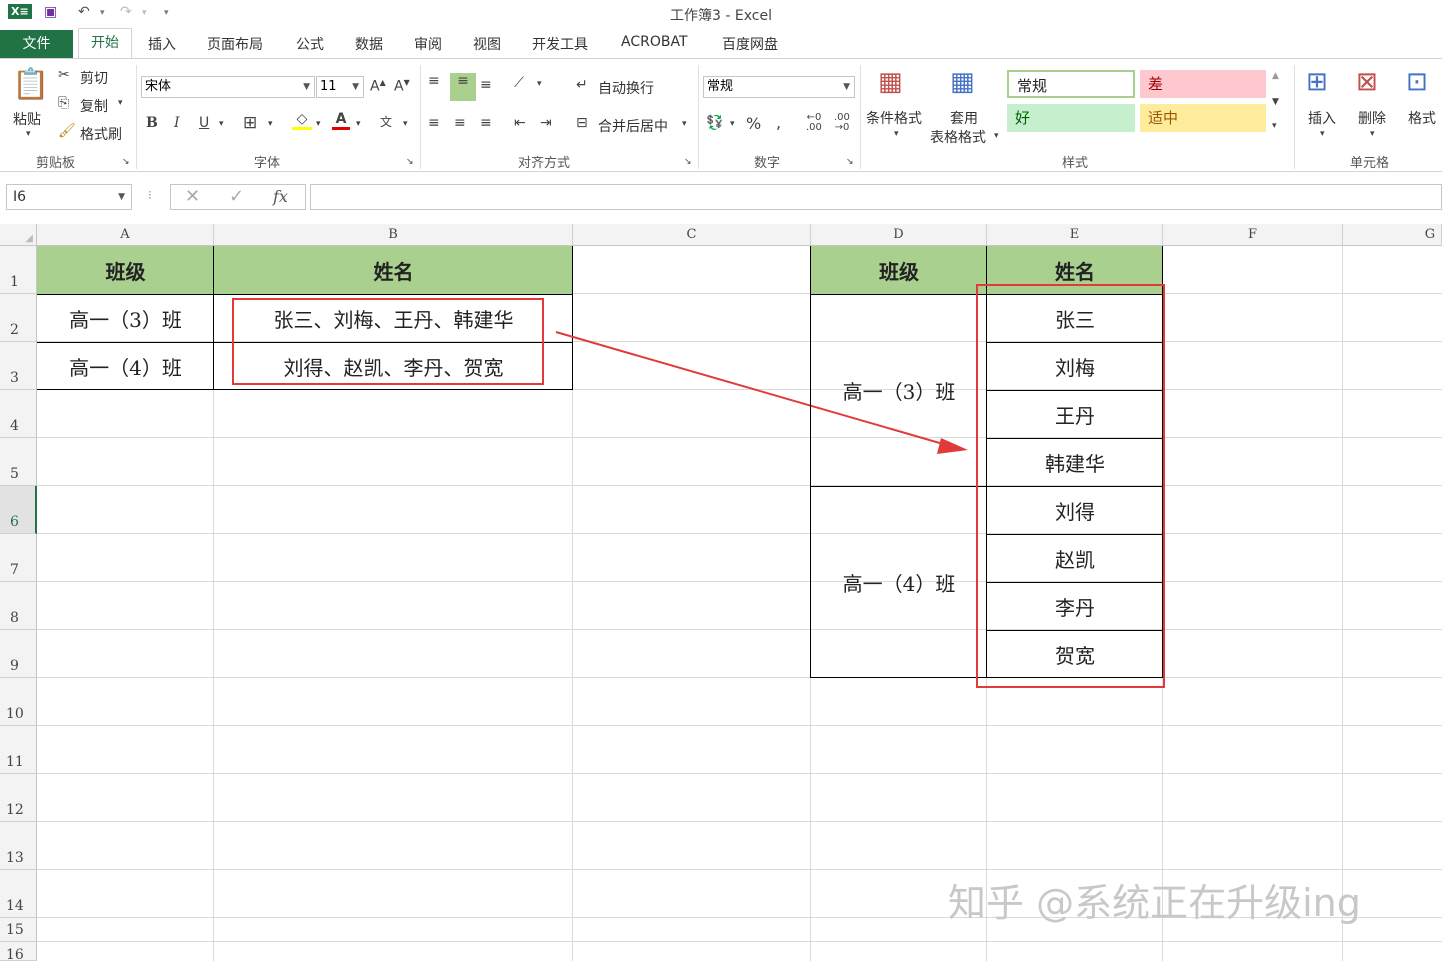 The image size is (1442, 968). Describe the element at coordinates (520, 123) in the screenshot. I see `decrease-indent-icon: ⇤` at that location.